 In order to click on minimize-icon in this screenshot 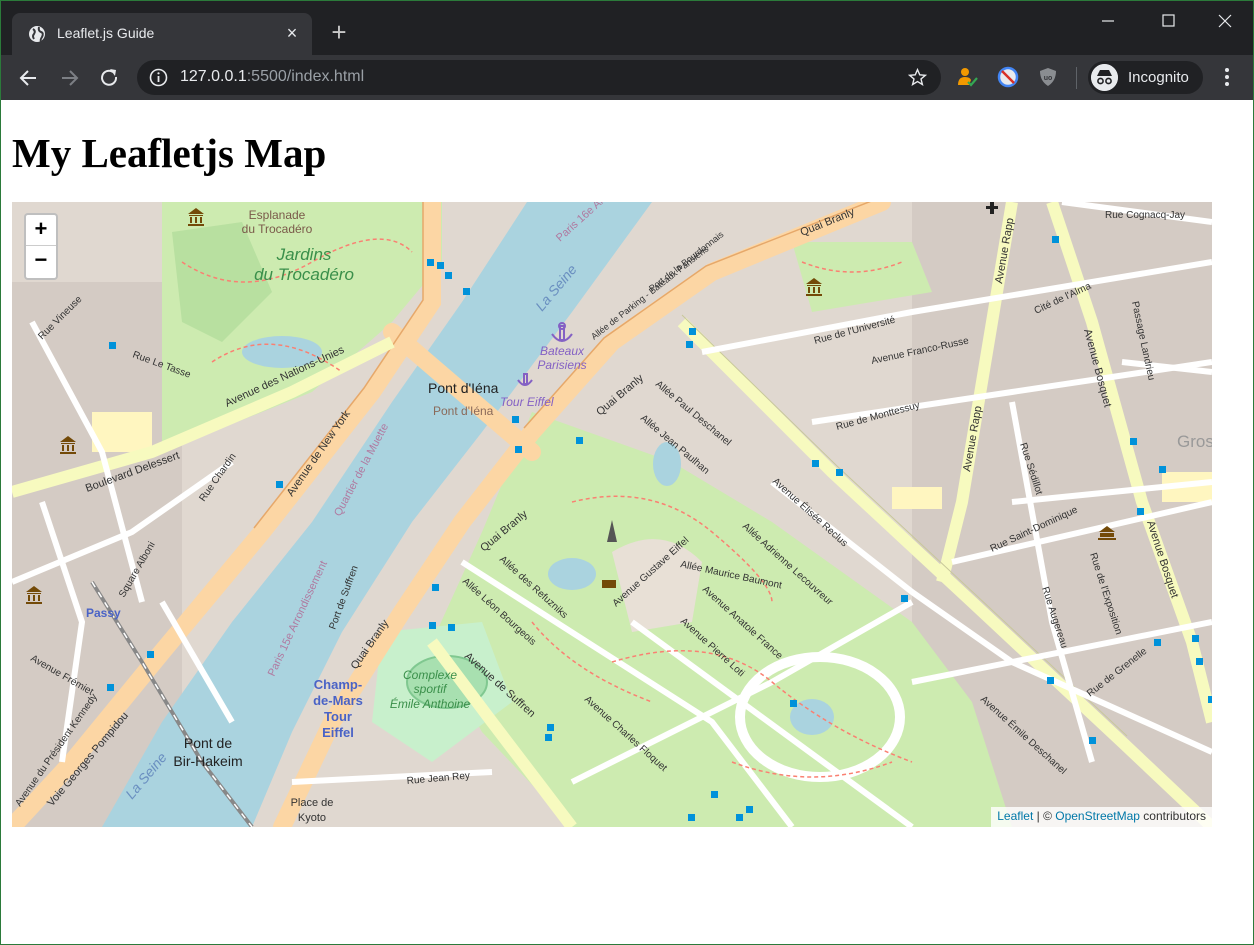, I will do `click(1108, 21)`.